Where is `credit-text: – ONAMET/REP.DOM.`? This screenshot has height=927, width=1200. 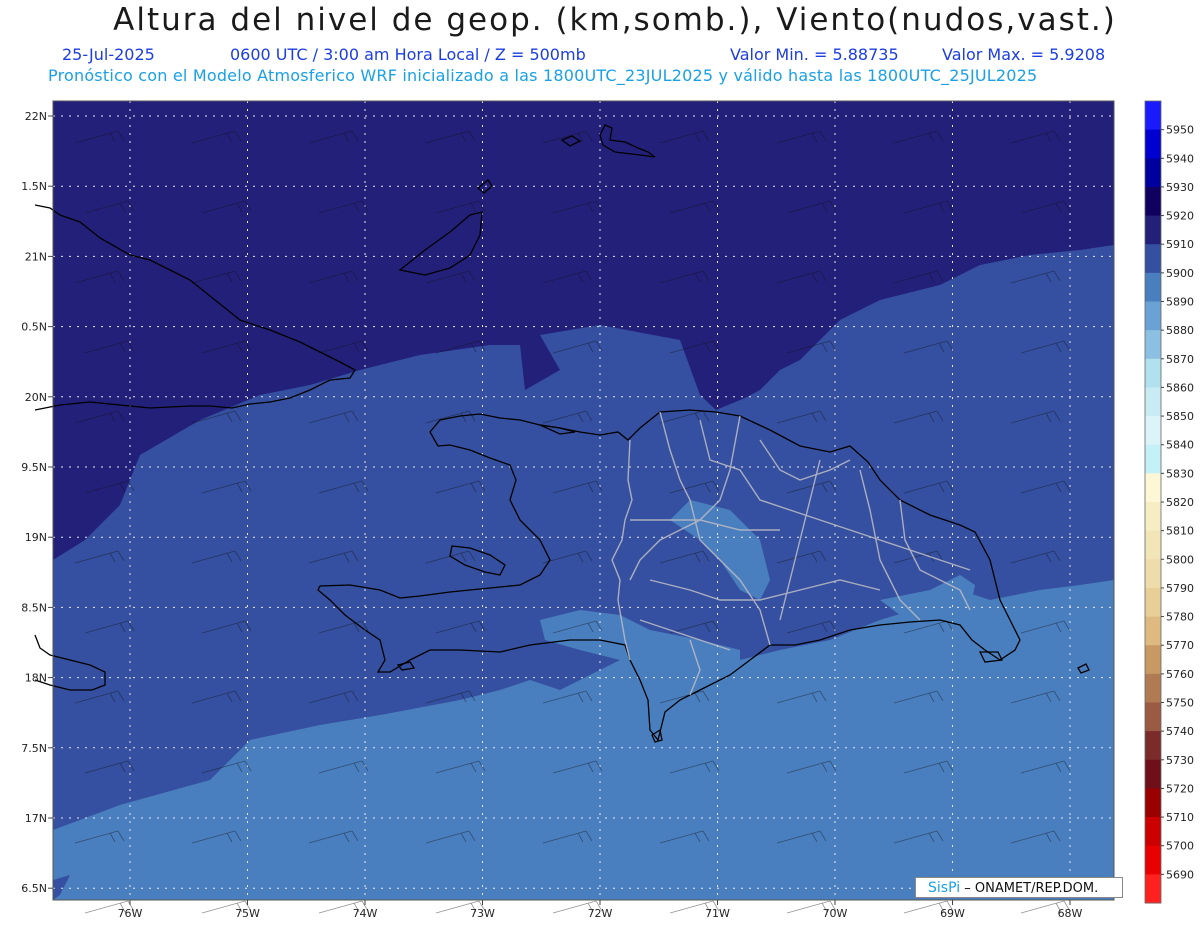 credit-text: – ONAMET/REP.DOM. is located at coordinates (1031, 888).